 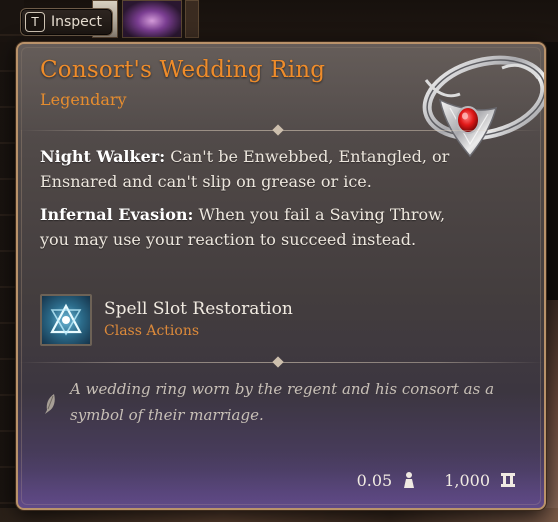 What do you see at coordinates (279, 515) in the screenshot?
I see `background-scenery-bottom` at bounding box center [279, 515].